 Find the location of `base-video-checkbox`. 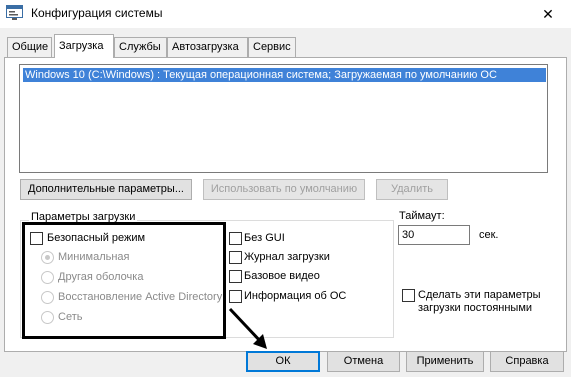

base-video-checkbox is located at coordinates (235, 276).